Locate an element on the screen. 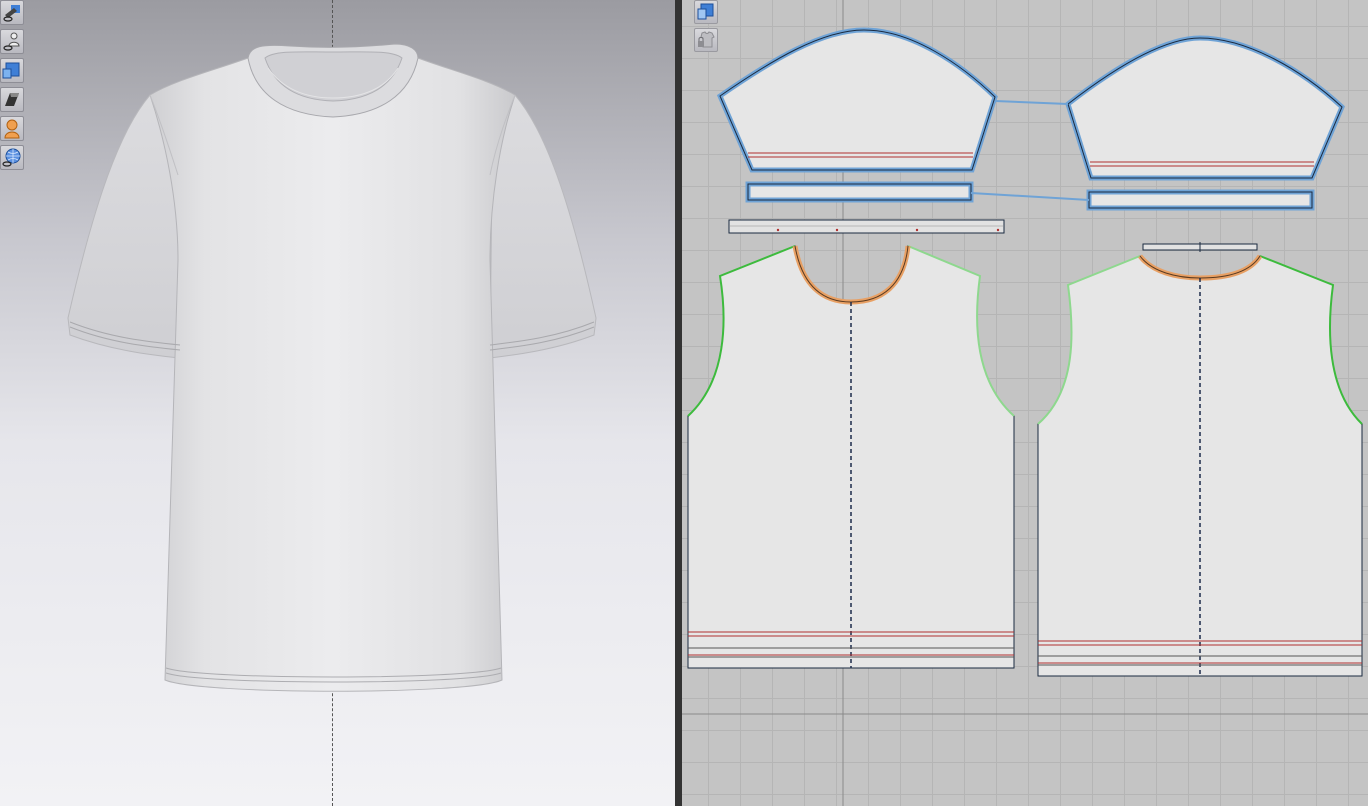 The width and height of the screenshot is (1368, 806). pattern-view-icon is located at coordinates (705, 11).